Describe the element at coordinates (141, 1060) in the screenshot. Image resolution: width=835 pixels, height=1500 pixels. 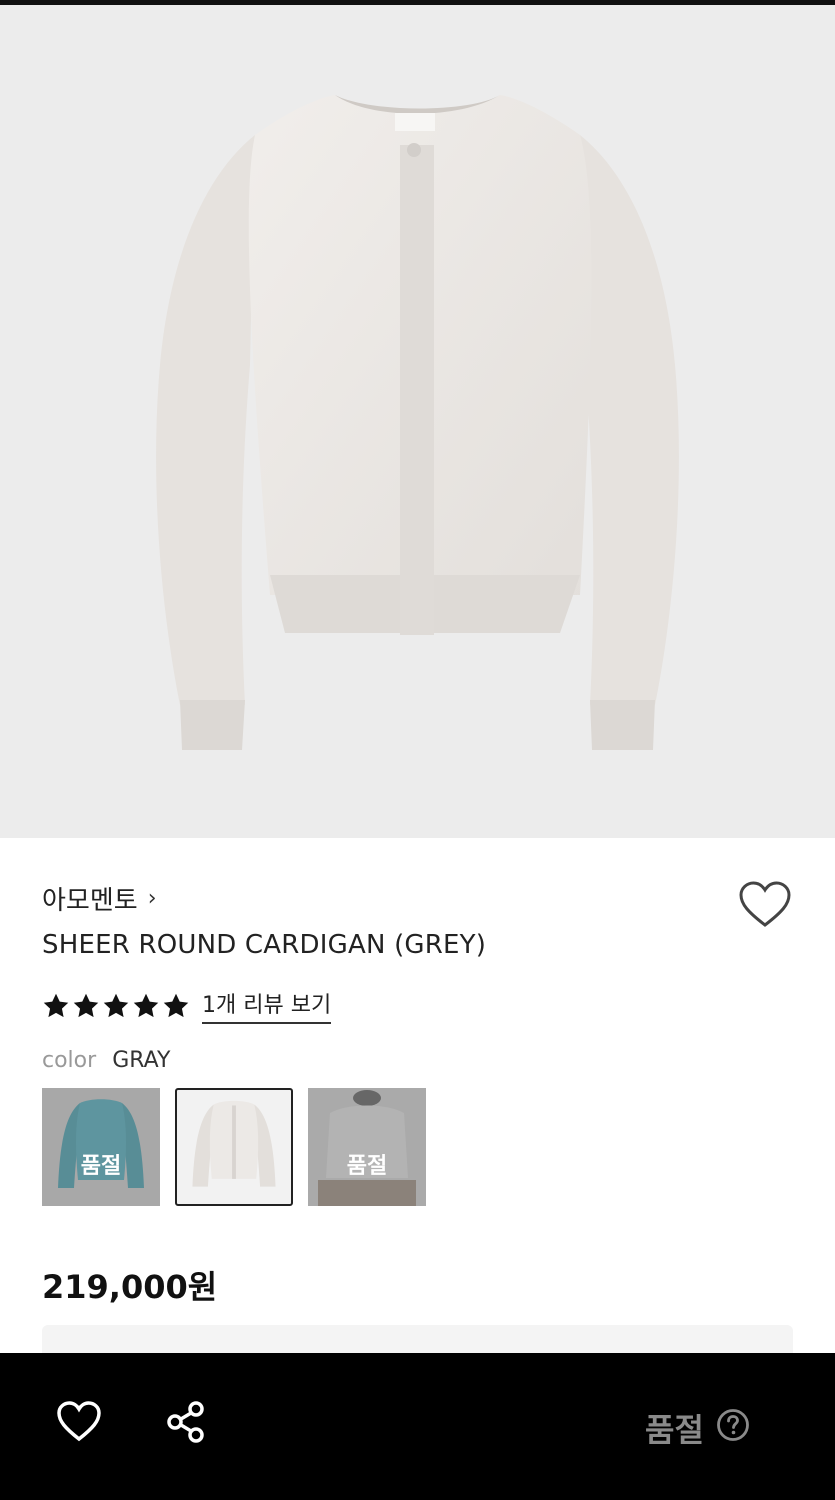
I see `color-value: GRAY` at that location.